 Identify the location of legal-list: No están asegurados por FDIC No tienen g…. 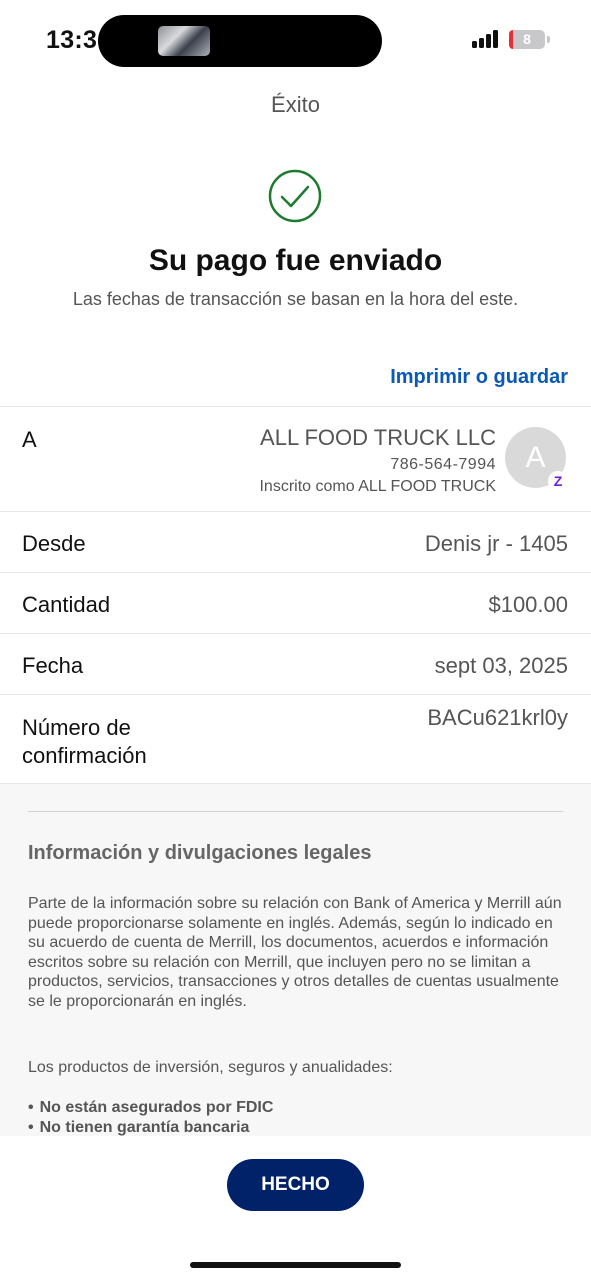
(151, 1117).